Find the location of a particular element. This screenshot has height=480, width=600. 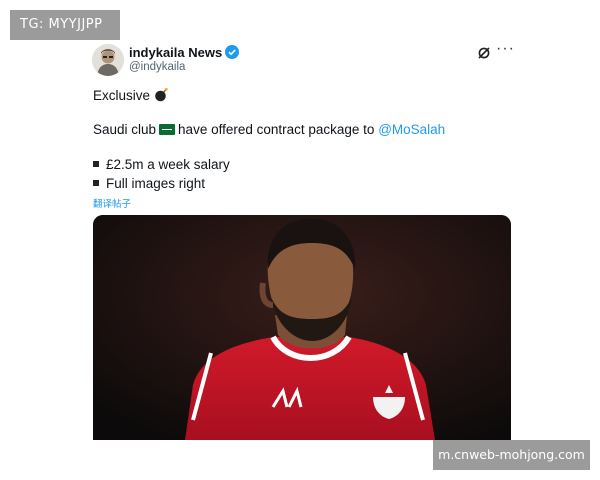

author-handle: @indykaila is located at coordinates (157, 67).